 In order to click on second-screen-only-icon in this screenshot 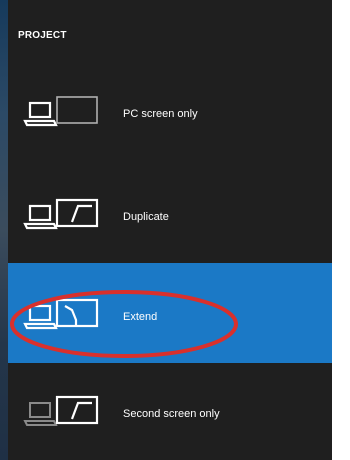, I will do `click(61, 410)`.